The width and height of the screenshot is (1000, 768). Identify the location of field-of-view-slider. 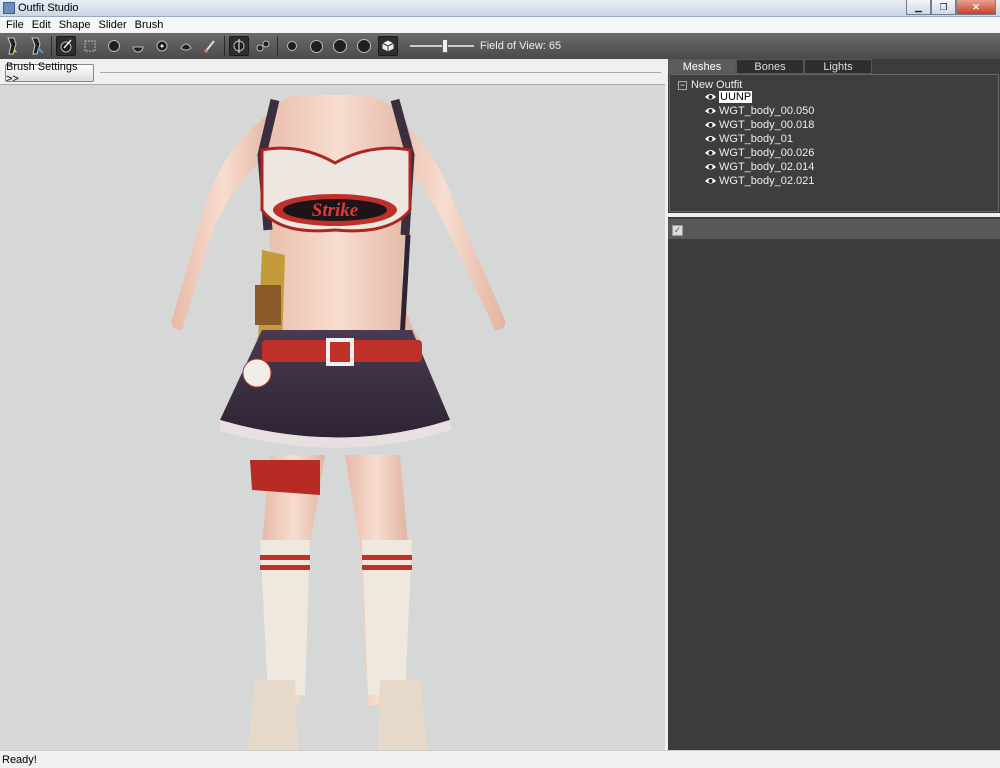
(442, 46).